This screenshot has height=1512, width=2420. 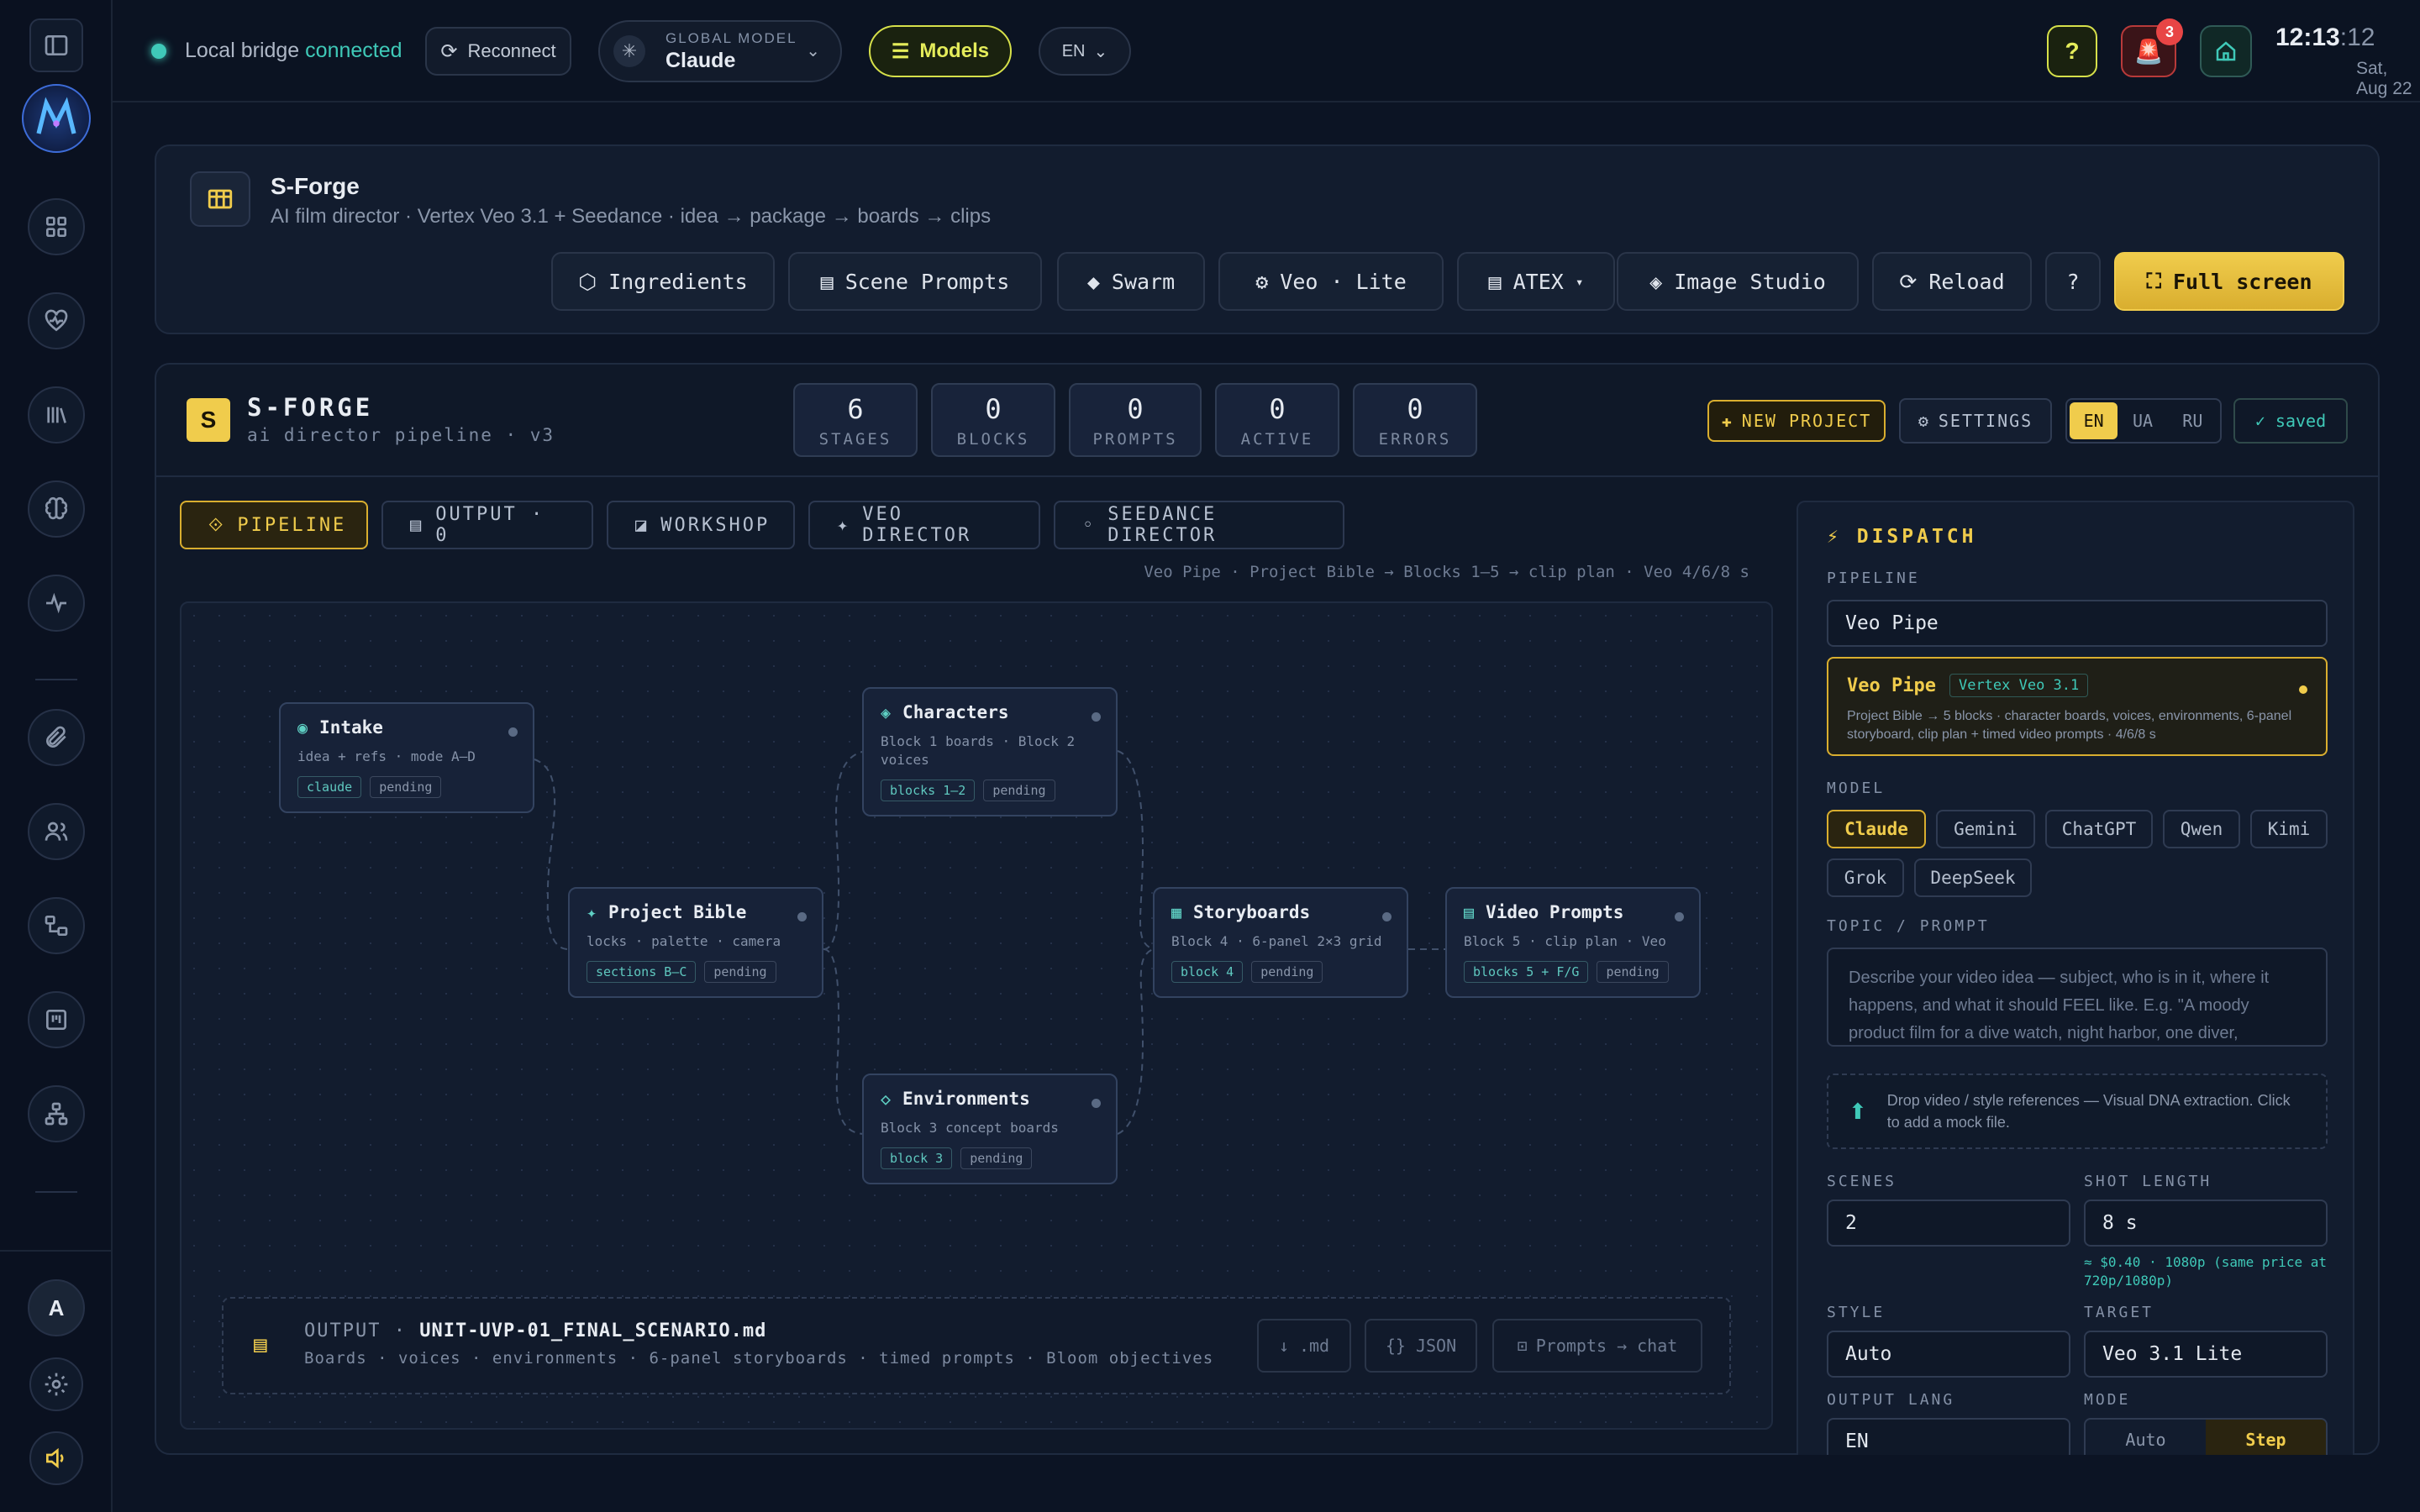 What do you see at coordinates (1876, 829) in the screenshot?
I see `model-chip-claude: Claude` at bounding box center [1876, 829].